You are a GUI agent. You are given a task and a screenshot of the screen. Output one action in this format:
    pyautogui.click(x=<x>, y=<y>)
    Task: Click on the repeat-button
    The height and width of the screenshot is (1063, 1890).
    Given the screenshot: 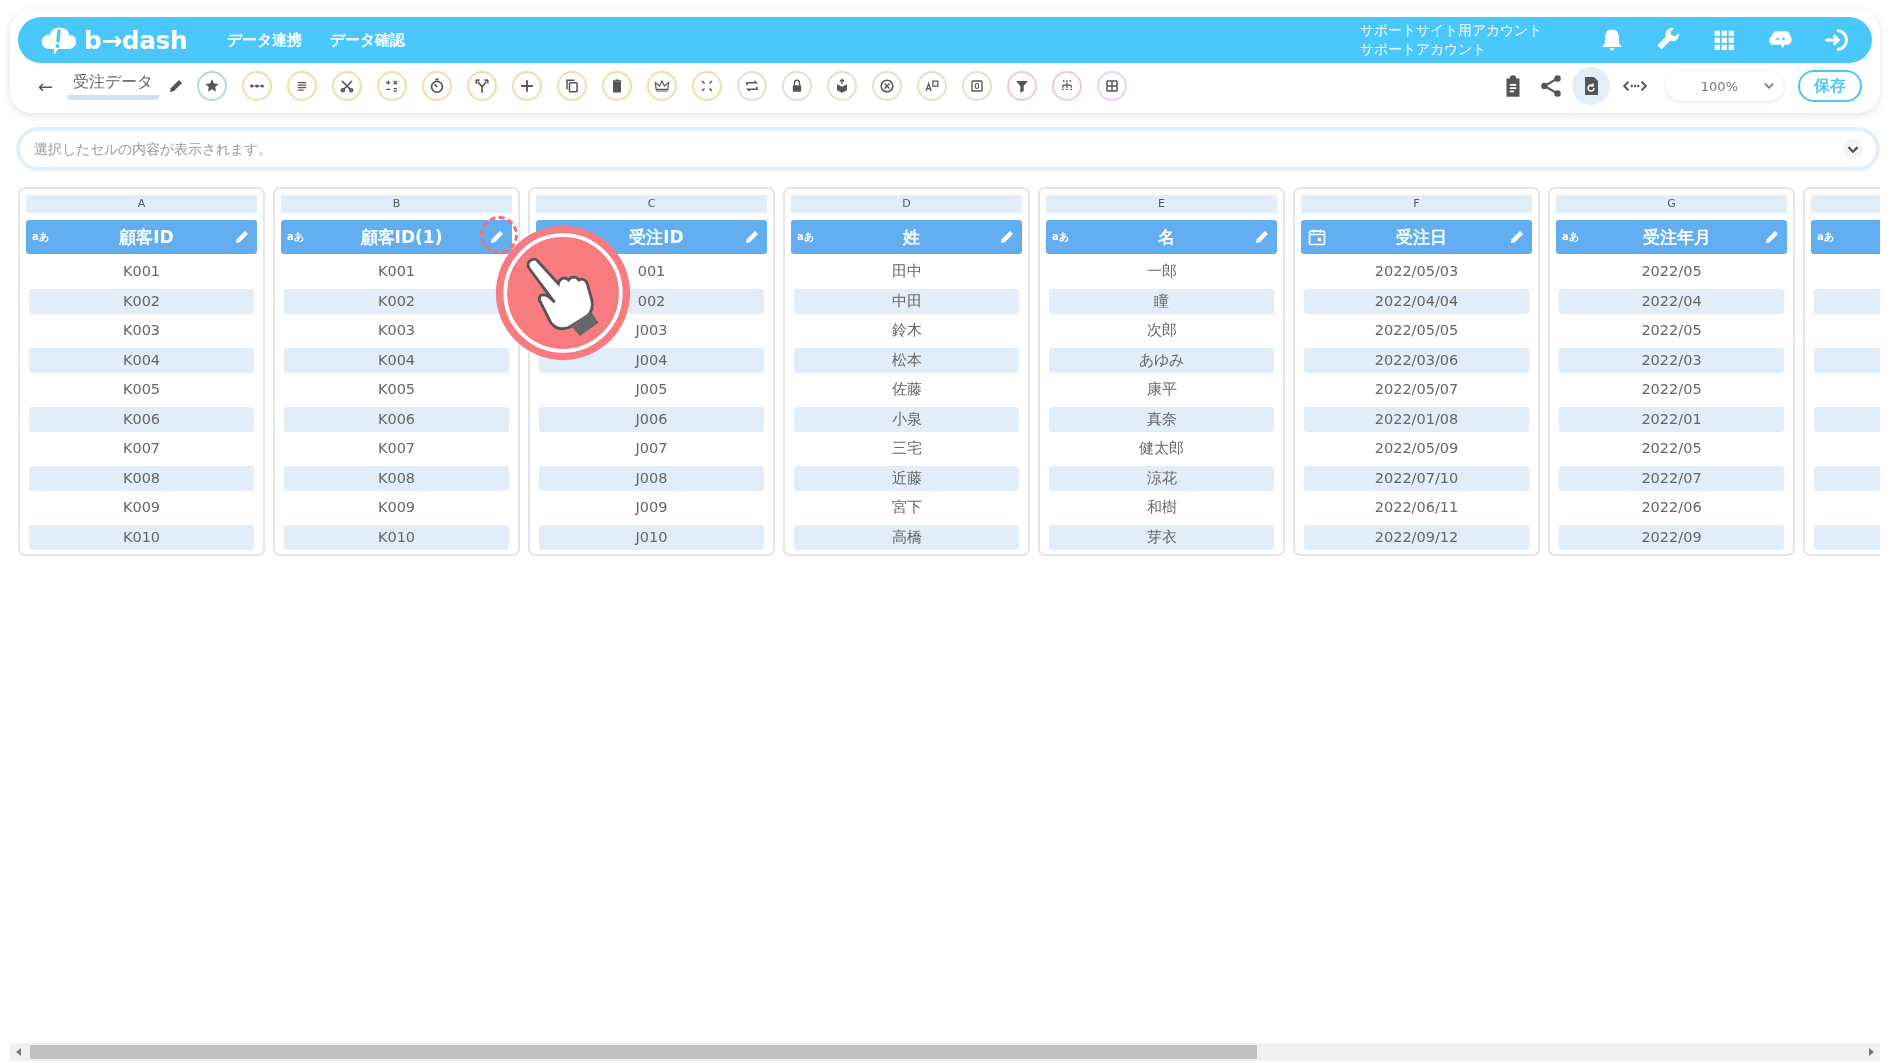 What is the action you would take?
    pyautogui.click(x=752, y=86)
    